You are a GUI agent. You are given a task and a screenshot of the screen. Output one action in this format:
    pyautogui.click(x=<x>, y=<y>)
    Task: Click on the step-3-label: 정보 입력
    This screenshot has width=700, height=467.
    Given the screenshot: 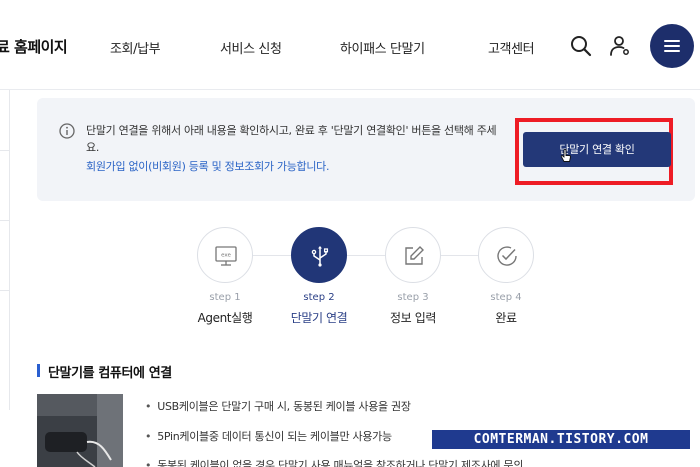 What is the action you would take?
    pyautogui.click(x=413, y=318)
    